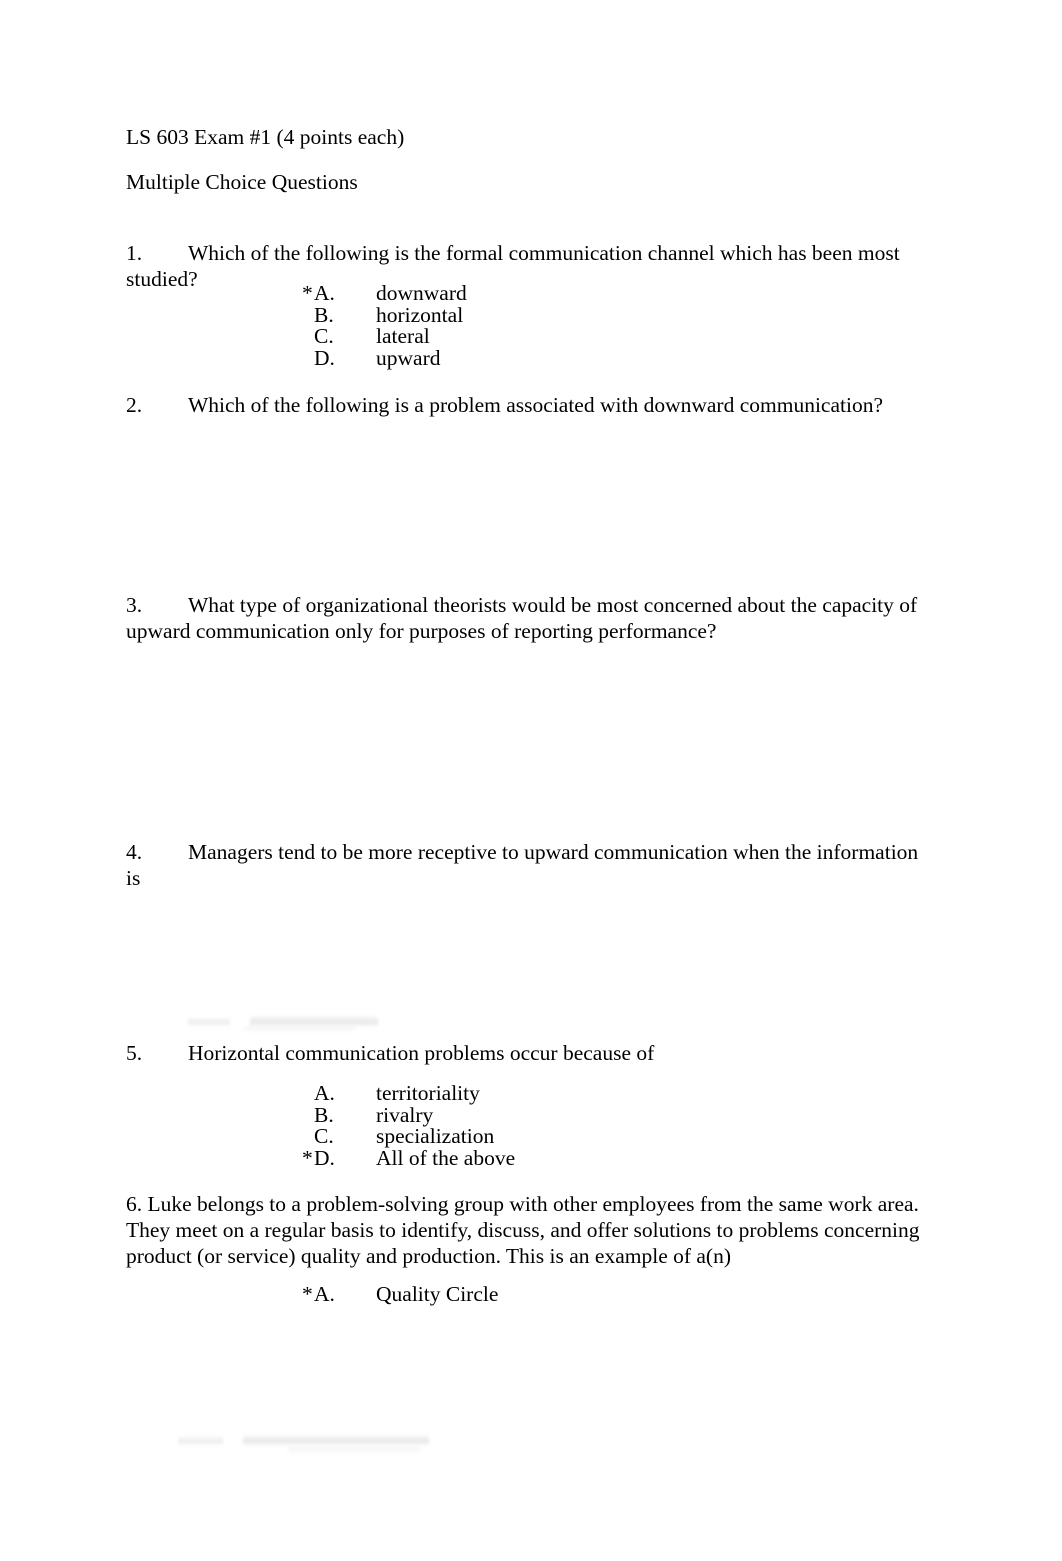 This screenshot has width=1062, height=1561. I want to click on question-5-number: 5., so click(134, 1053).